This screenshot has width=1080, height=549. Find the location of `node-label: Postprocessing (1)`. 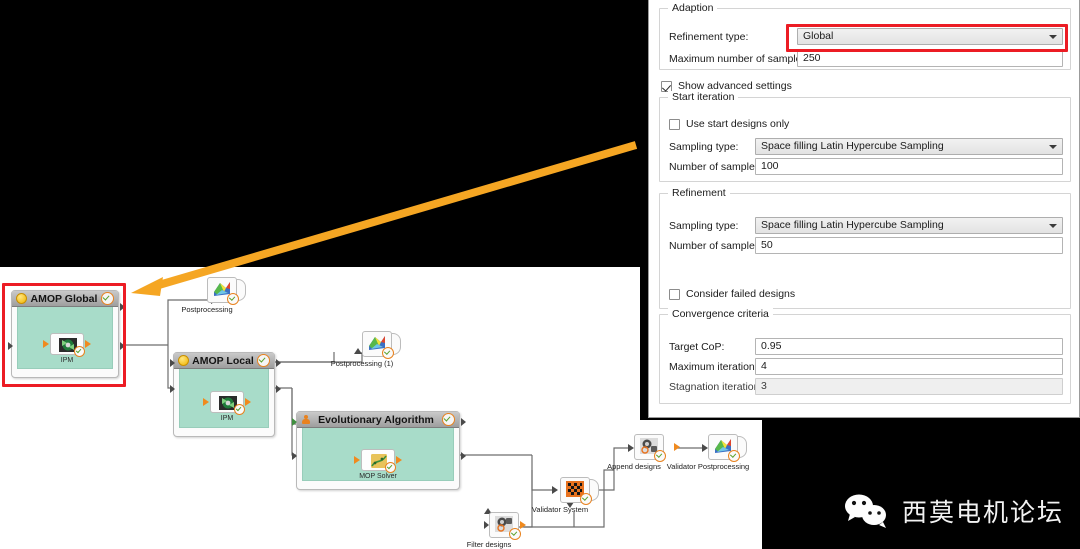

node-label: Postprocessing (1) is located at coordinates (362, 363).